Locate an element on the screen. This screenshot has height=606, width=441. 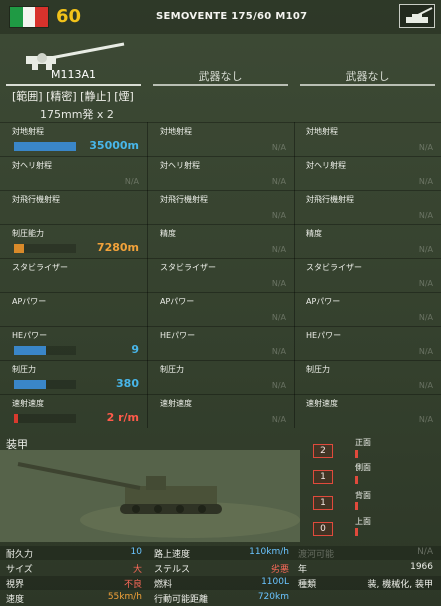
stat-cell: 精度 N/A is located at coordinates (373, 241).